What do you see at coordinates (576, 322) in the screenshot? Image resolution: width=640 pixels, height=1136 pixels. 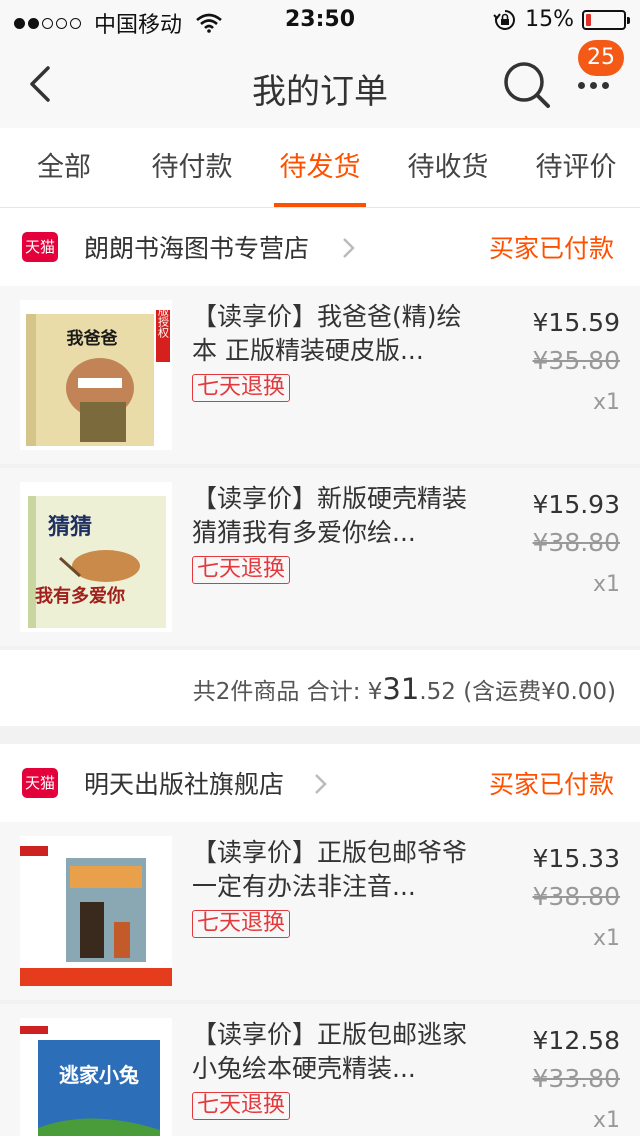 I see `item-price: ¥15.59` at bounding box center [576, 322].